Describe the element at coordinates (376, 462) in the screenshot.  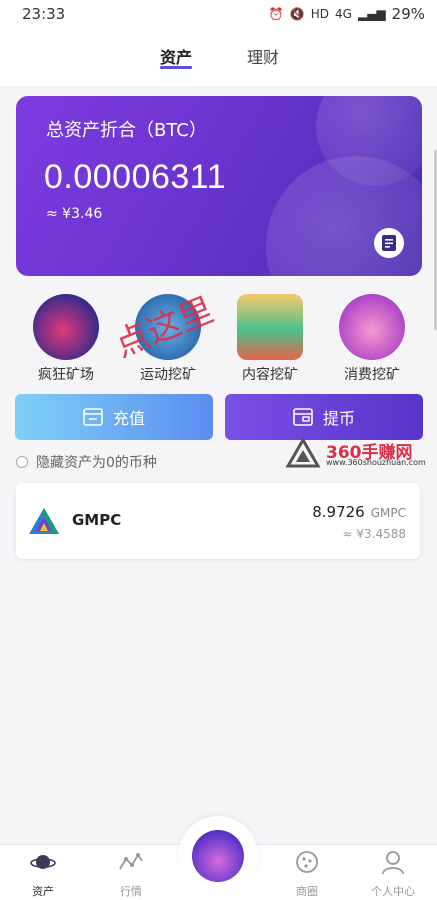
I see `watermark-url: www.360shouzhuan.com` at that location.